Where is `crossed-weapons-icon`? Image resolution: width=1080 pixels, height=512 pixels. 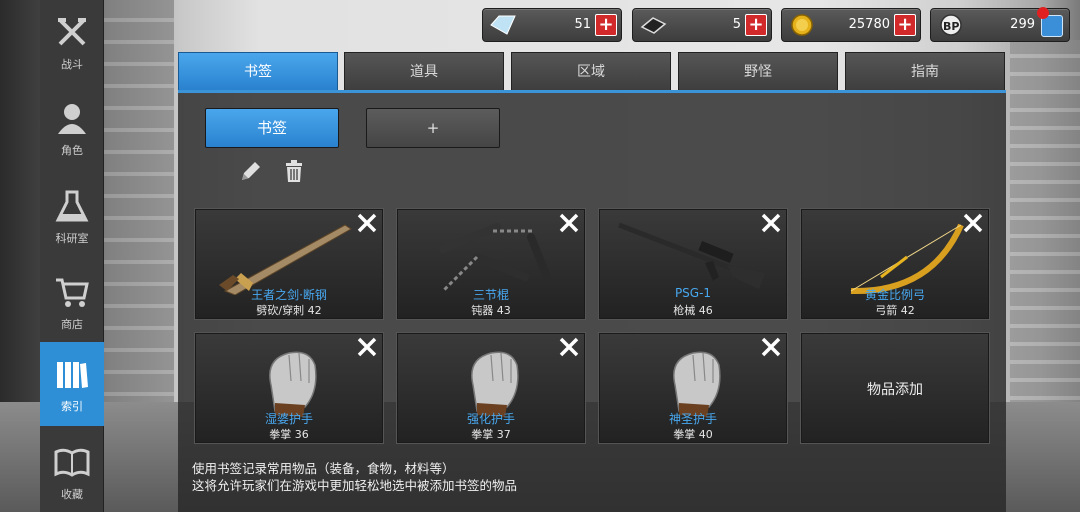 crossed-weapons-icon is located at coordinates (72, 32).